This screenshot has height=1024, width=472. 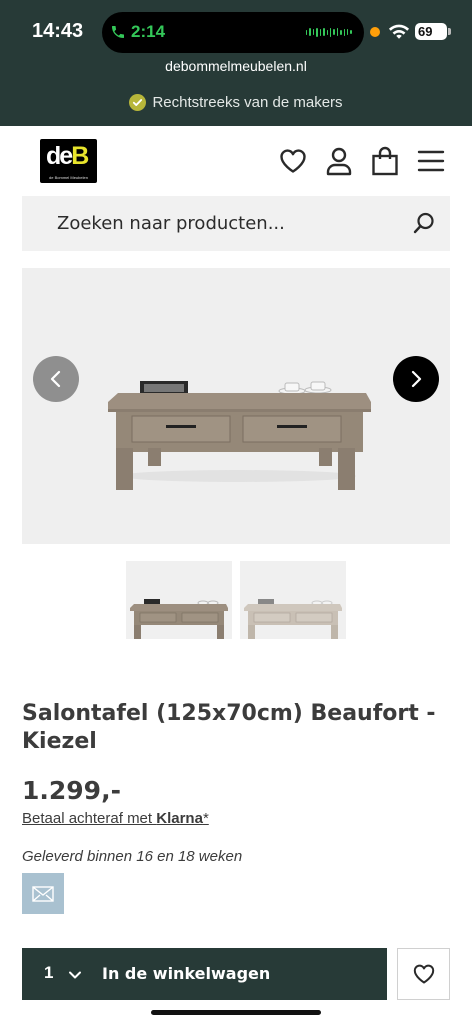 What do you see at coordinates (179, 818) in the screenshot?
I see `klarna-brand: Klarna` at bounding box center [179, 818].